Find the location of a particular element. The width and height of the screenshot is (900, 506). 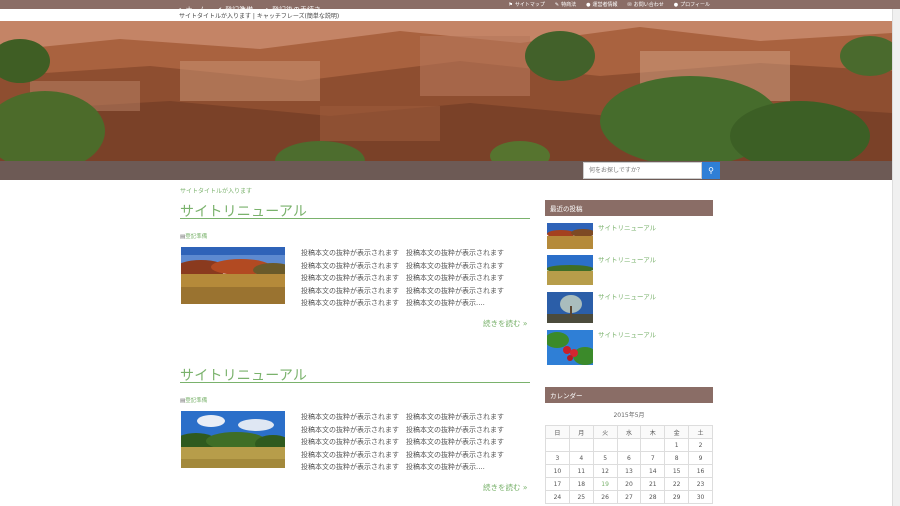

calendar-day: 13 is located at coordinates (629, 471).